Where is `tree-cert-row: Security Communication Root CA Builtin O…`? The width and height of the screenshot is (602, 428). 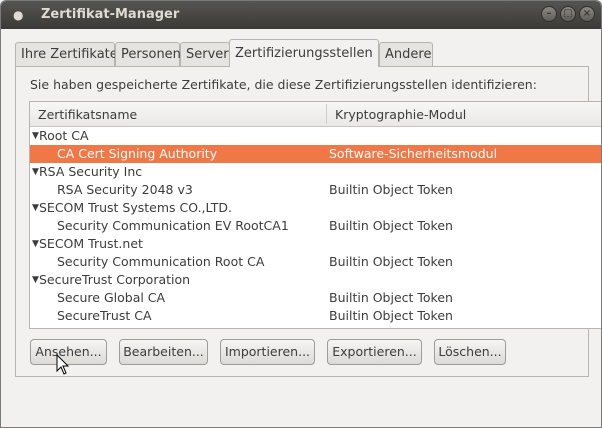
tree-cert-row: Security Communication Root CA Builtin O… is located at coordinates (315, 262).